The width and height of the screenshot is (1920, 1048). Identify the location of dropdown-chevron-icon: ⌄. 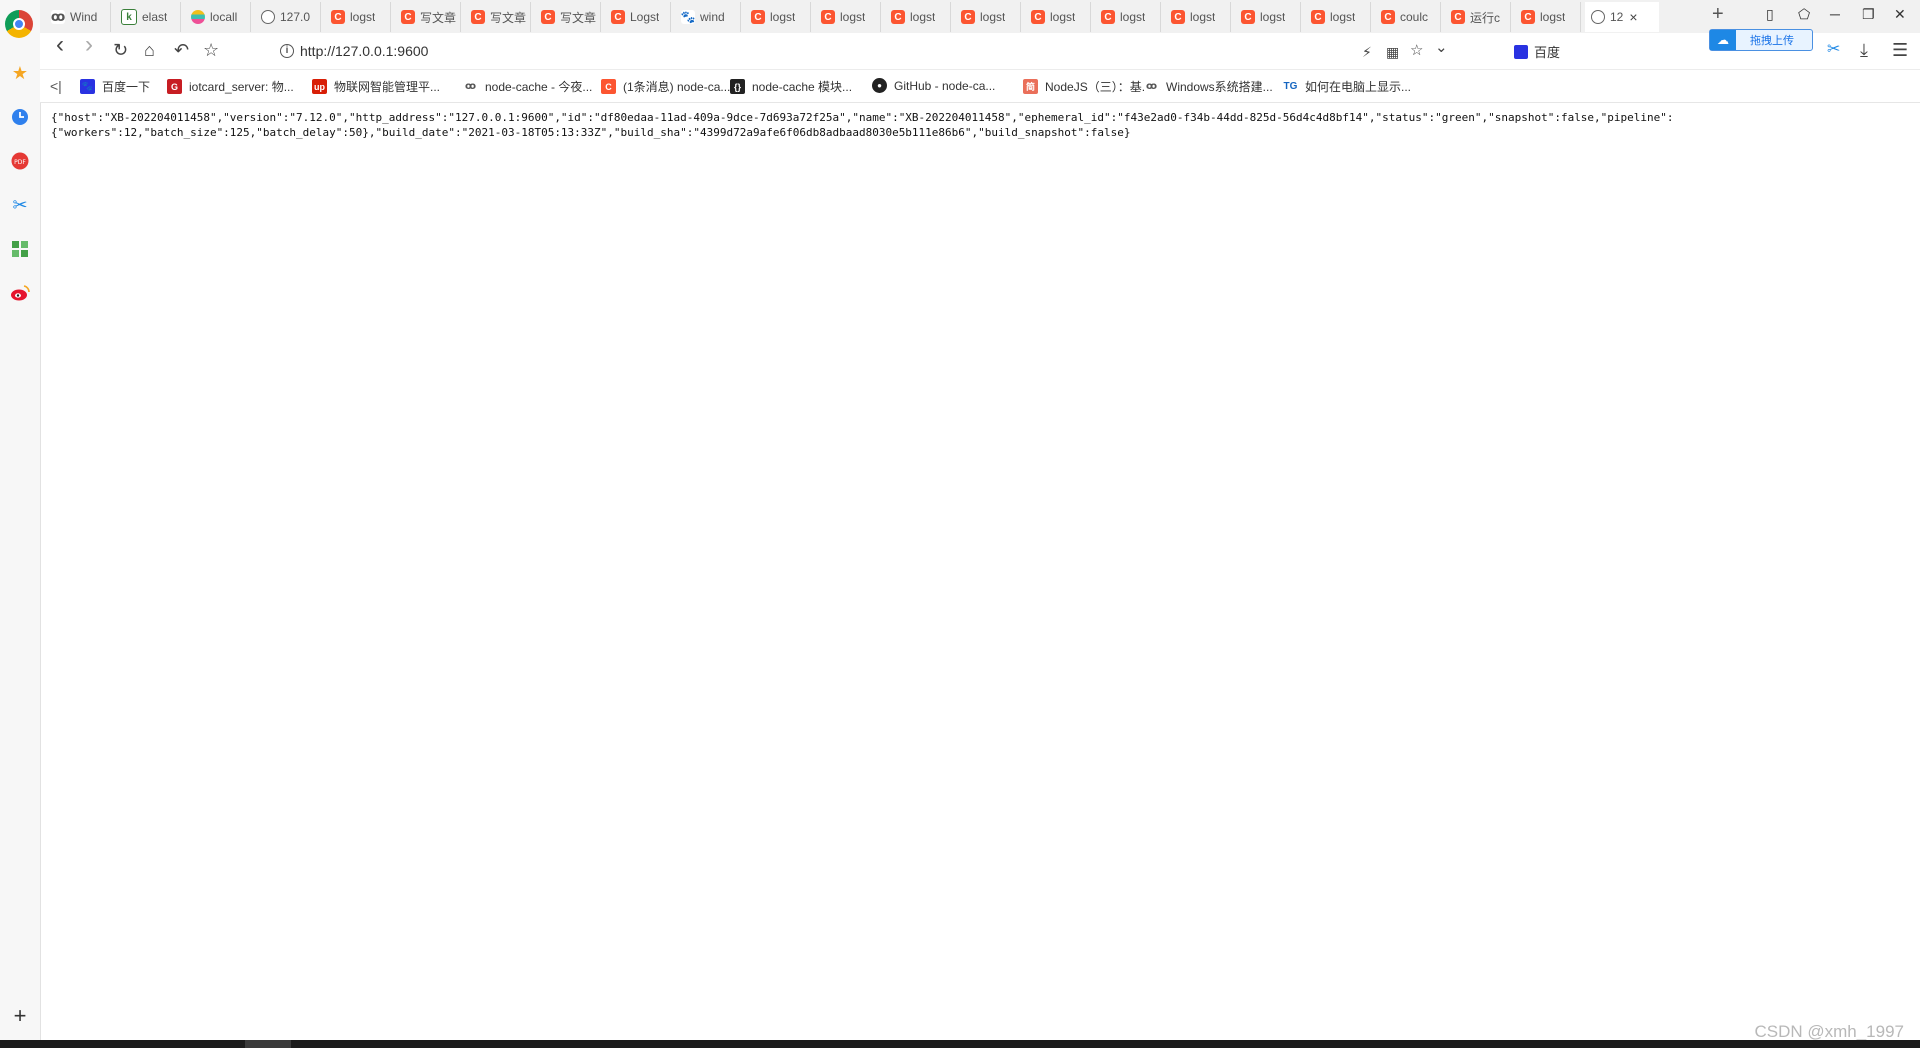
(1441, 48).